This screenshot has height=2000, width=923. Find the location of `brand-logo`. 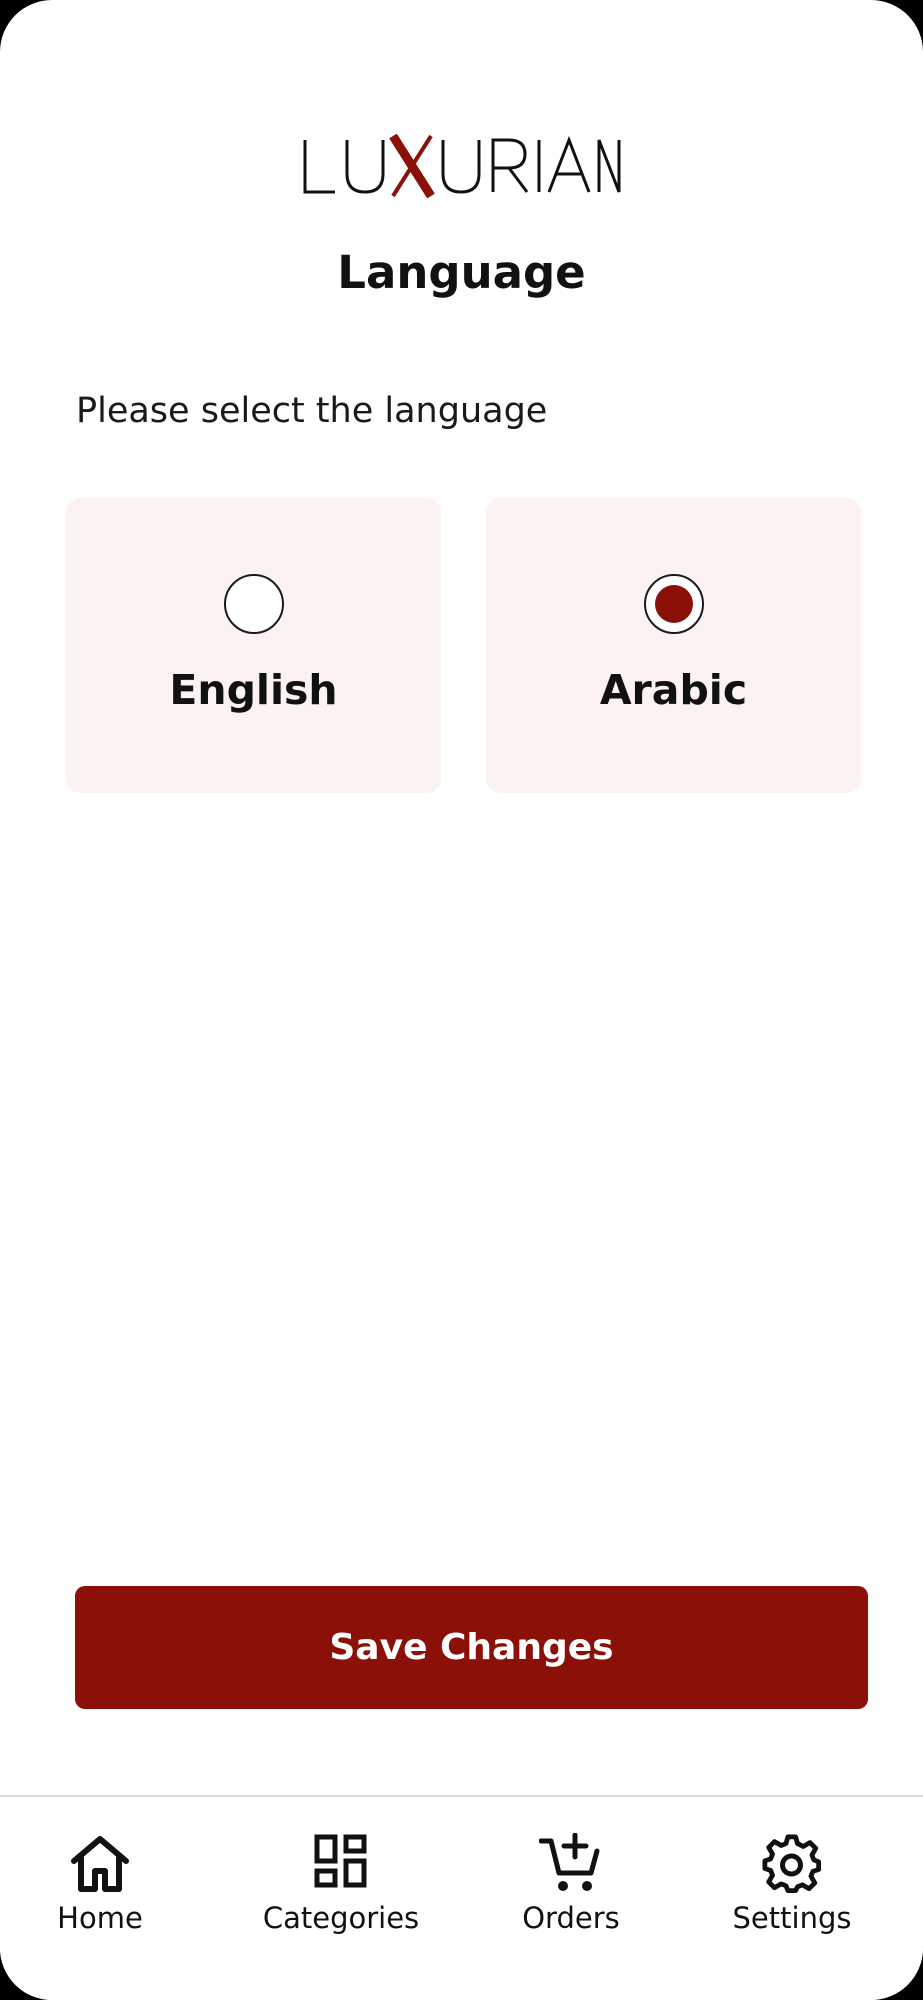

brand-logo is located at coordinates (461, 166).